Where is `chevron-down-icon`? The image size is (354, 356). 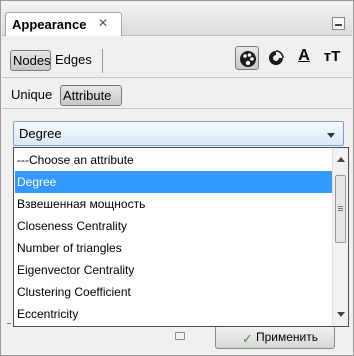
chevron-down-icon is located at coordinates (331, 135).